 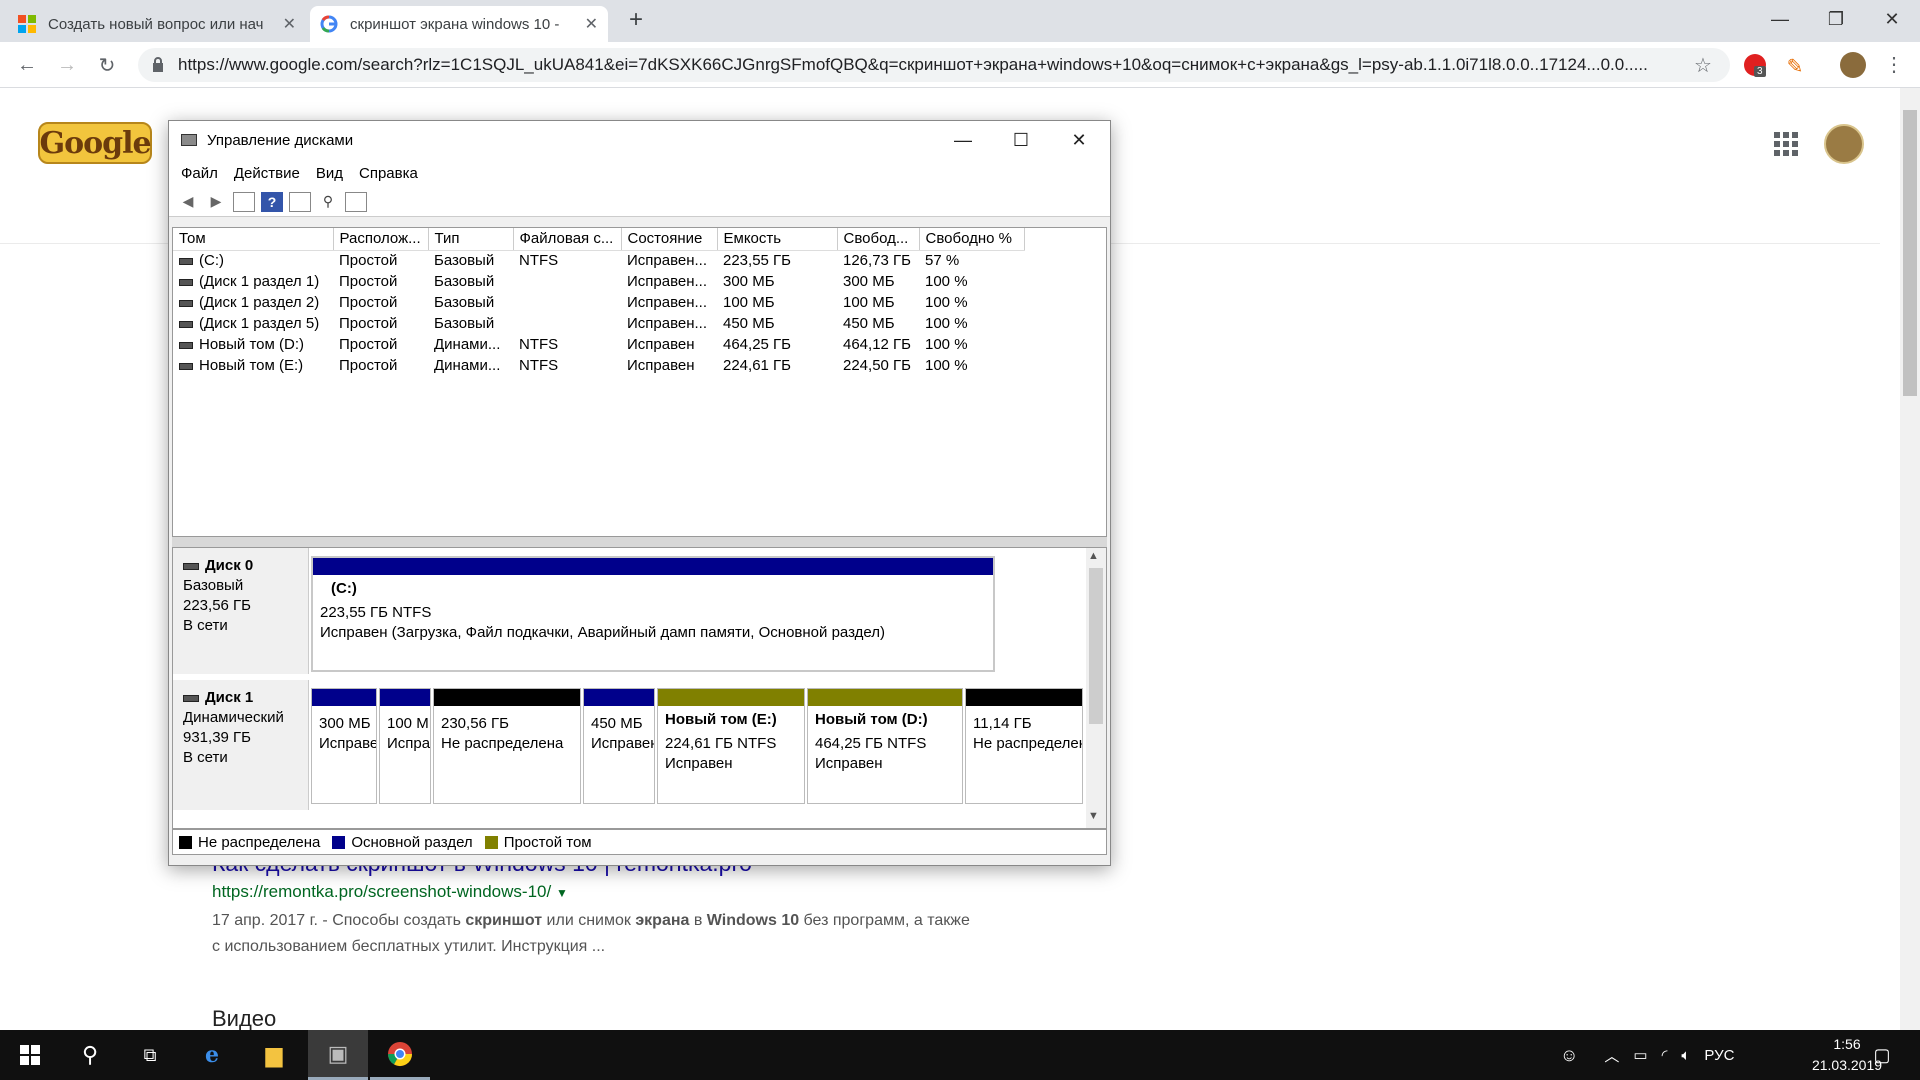 I want to click on reload-icon: ↻, so click(x=107, y=65).